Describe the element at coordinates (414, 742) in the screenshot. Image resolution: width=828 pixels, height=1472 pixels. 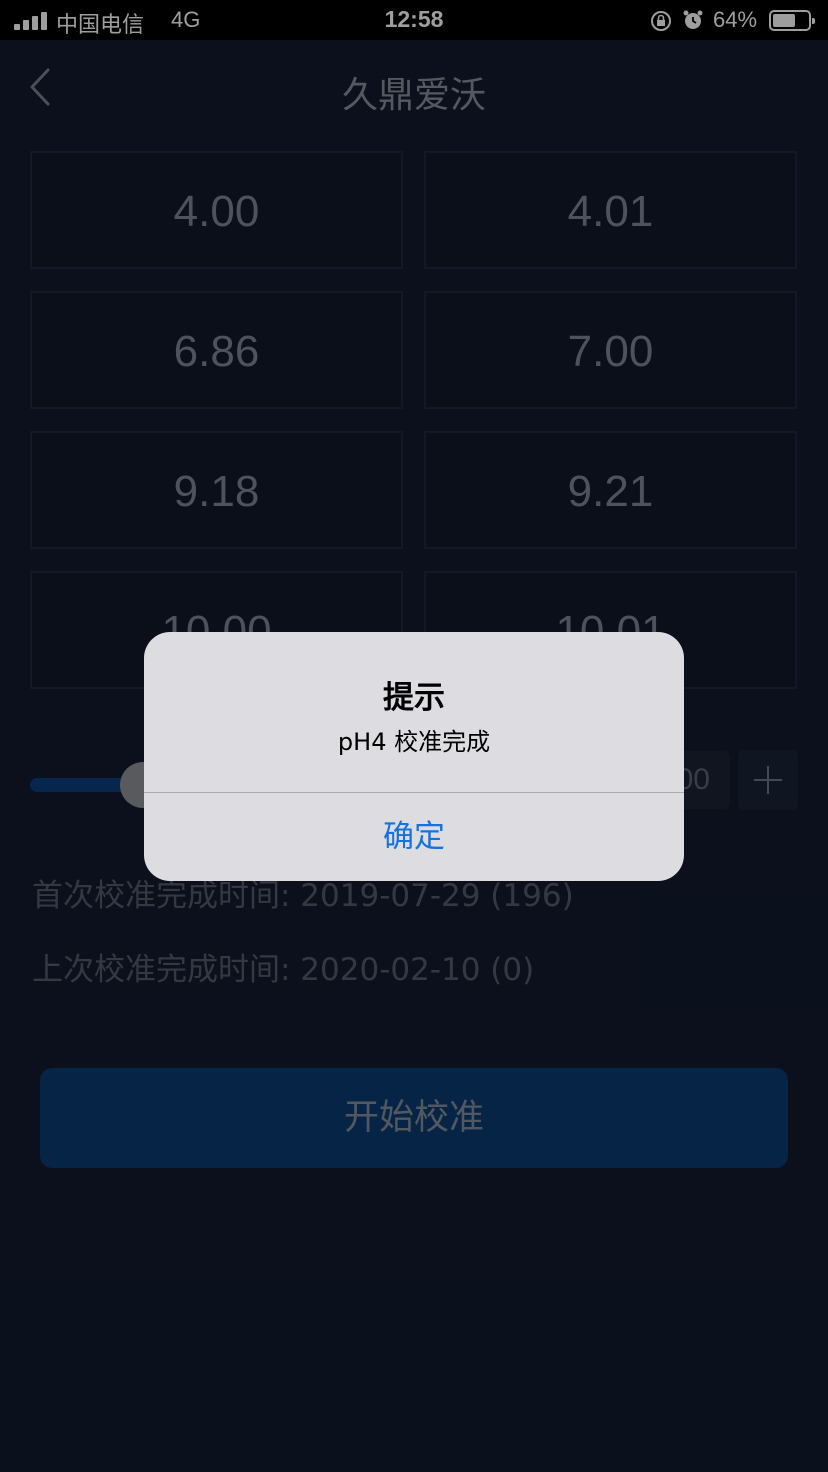
I see `alert-message: pH4 校准完成` at that location.